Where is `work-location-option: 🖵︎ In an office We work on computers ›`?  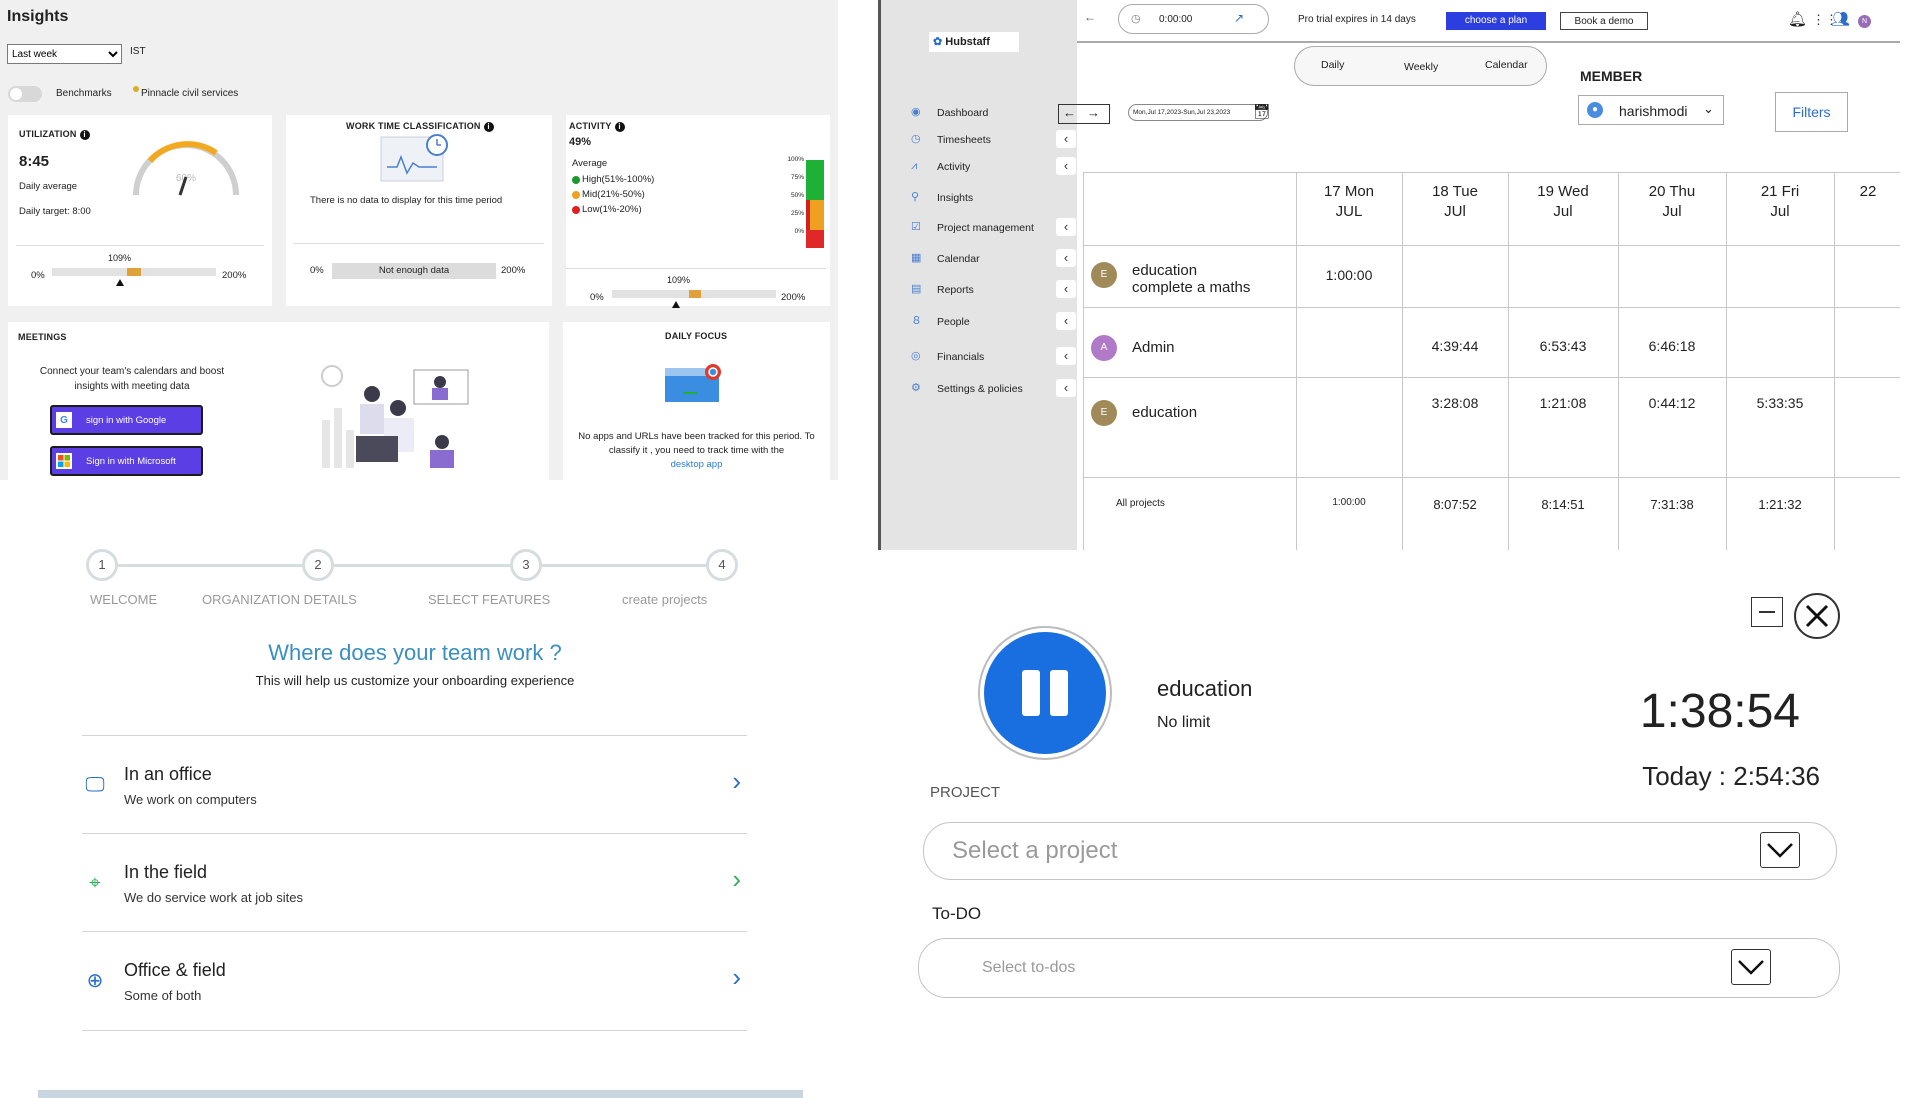
work-location-option: 🖵︎ In an office We work on computers › is located at coordinates (414, 784).